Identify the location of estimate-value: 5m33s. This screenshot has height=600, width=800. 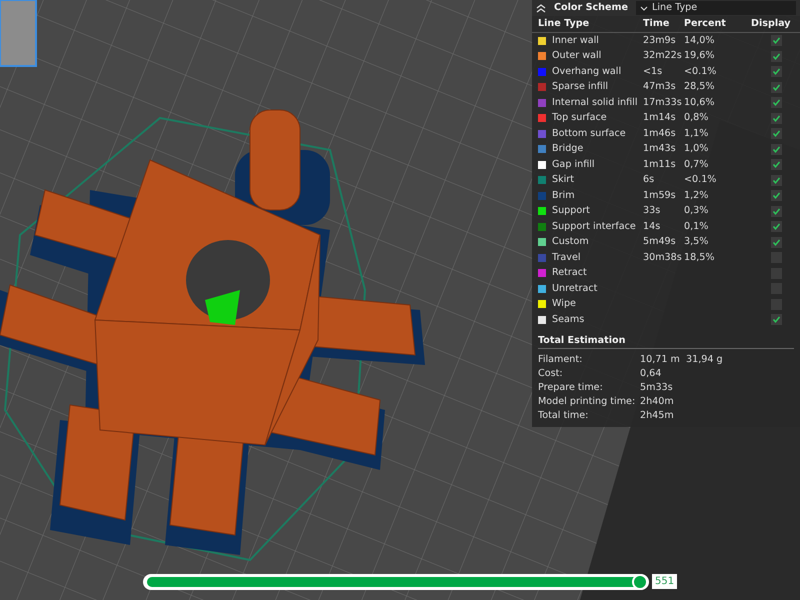
(657, 387).